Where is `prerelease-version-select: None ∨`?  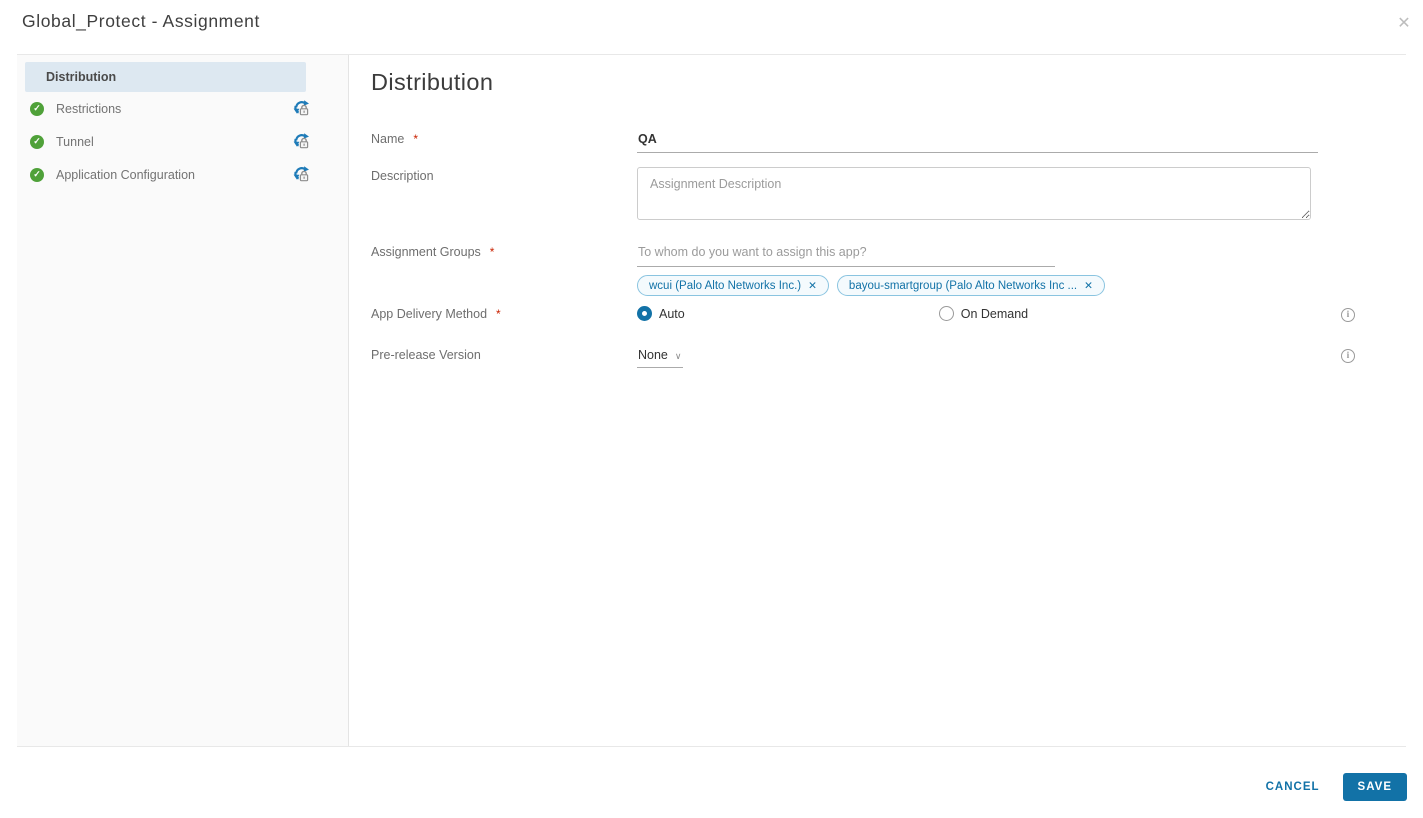
prerelease-version-select: None ∨ is located at coordinates (660, 358).